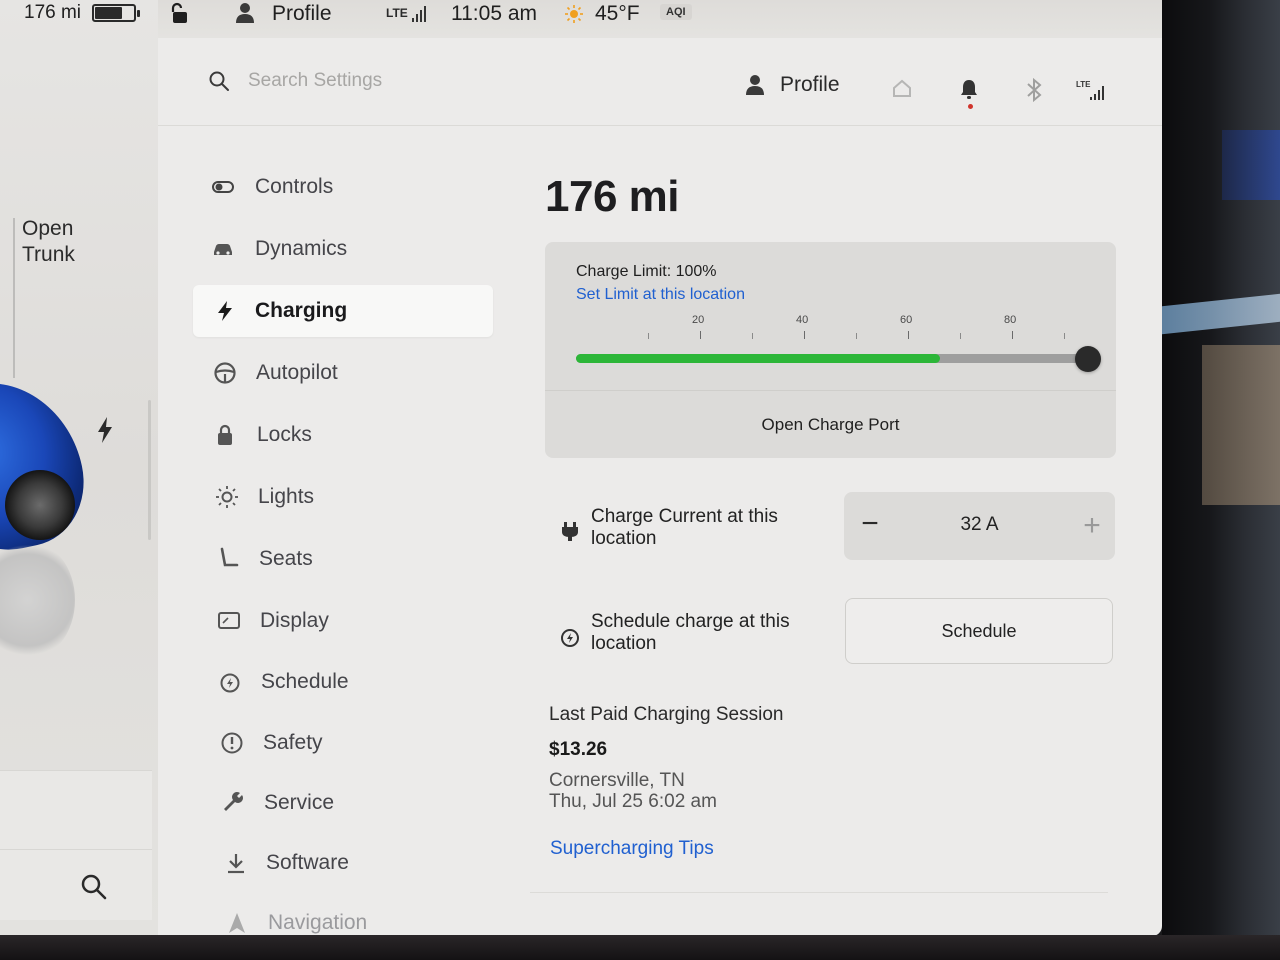 The width and height of the screenshot is (1280, 960). What do you see at coordinates (37, 600) in the screenshot?
I see `car-reflection` at bounding box center [37, 600].